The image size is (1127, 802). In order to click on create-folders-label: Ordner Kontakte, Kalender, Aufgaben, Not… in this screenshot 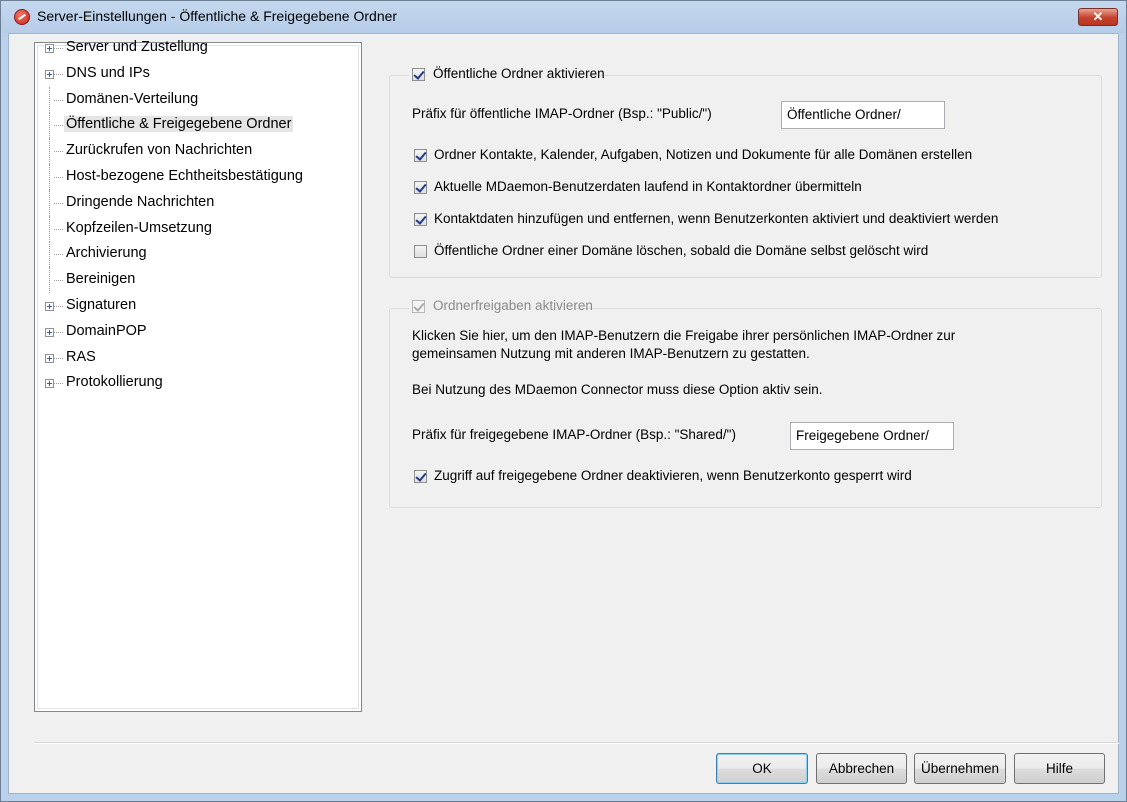, I will do `click(703, 154)`.